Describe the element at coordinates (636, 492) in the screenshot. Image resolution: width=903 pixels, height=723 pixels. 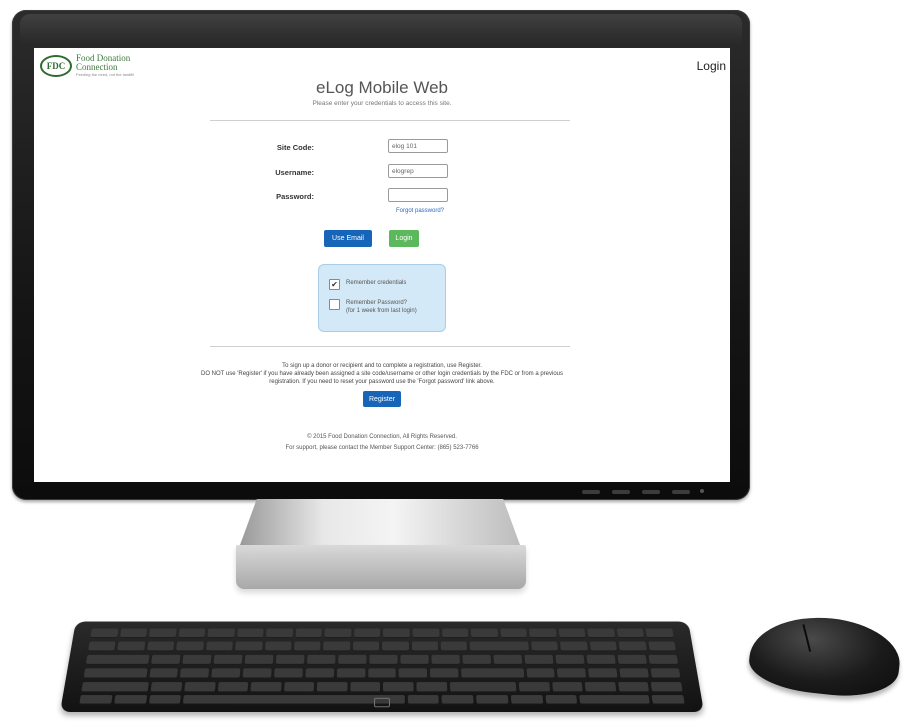
I see `bezel-controls` at that location.